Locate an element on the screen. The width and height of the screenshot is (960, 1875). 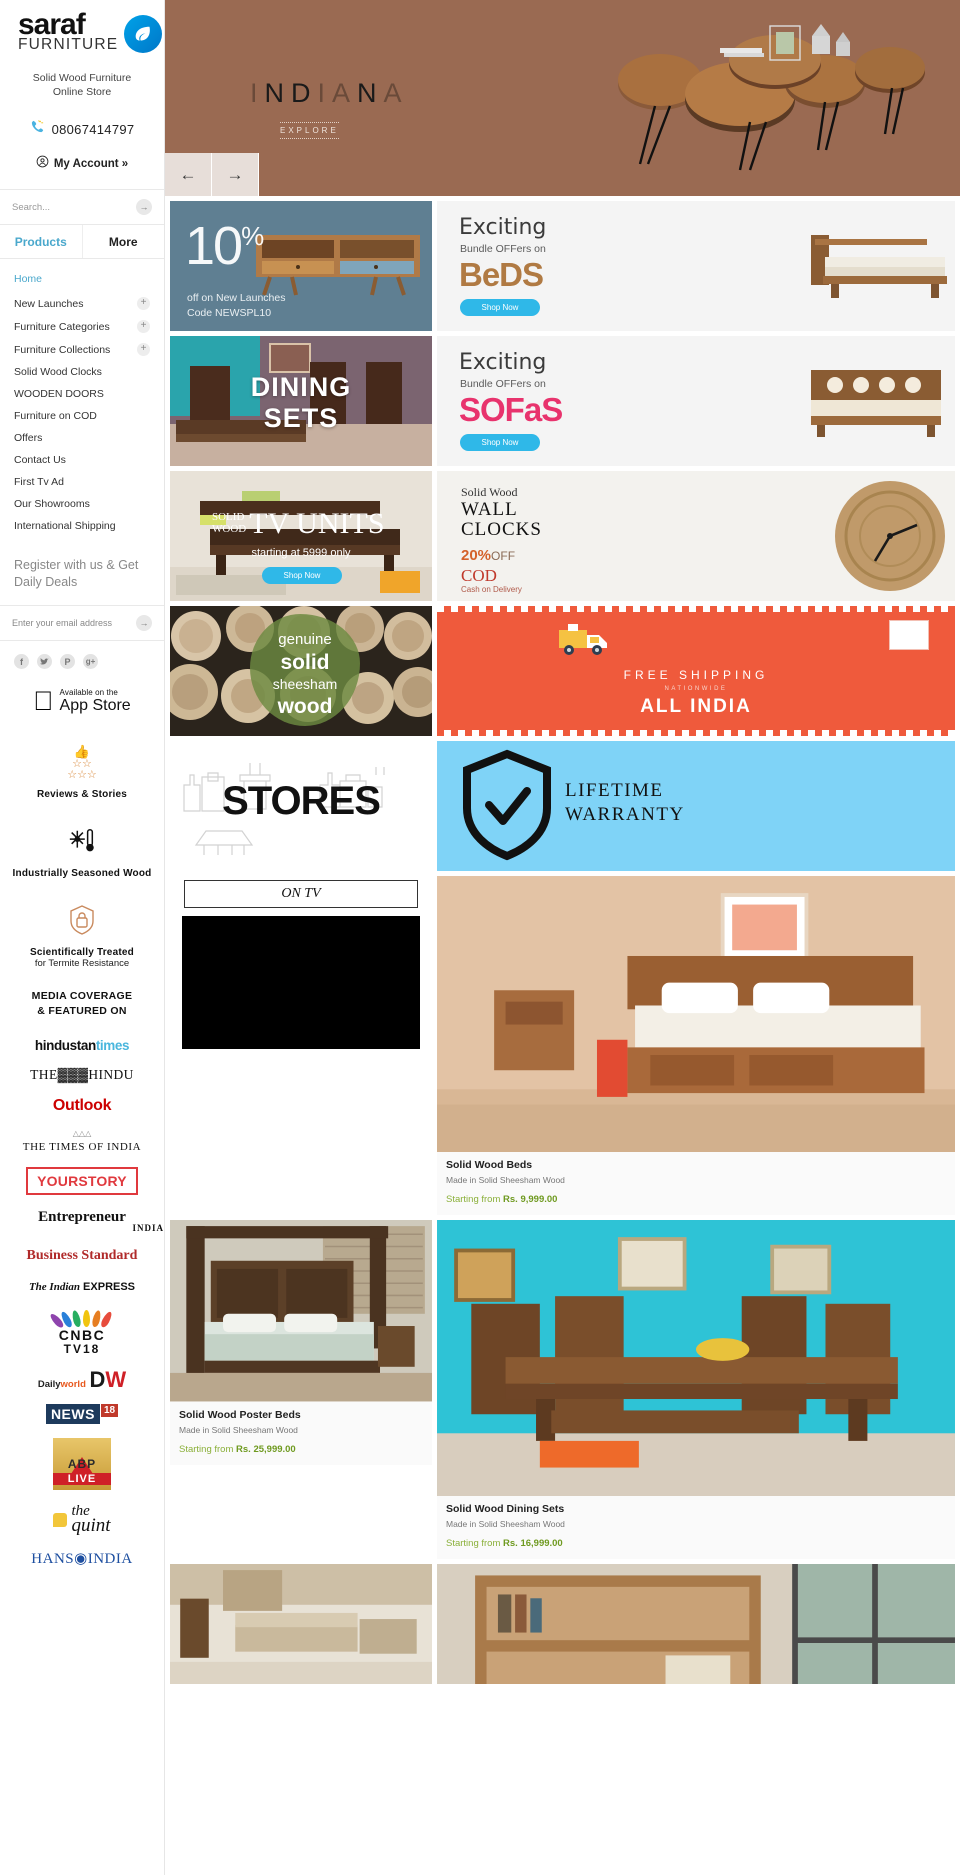
sidebar-item-new-launches: New Launches + is located at coordinates (82, 303).